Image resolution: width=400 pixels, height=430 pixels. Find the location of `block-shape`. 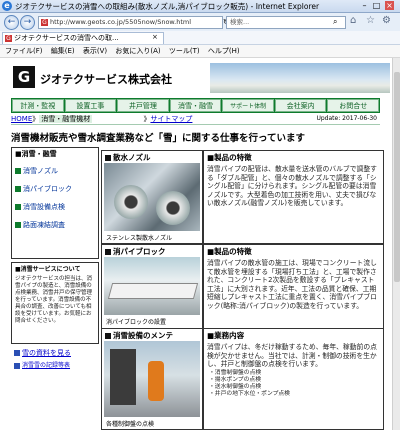

block-shape is located at coordinates (153, 291).